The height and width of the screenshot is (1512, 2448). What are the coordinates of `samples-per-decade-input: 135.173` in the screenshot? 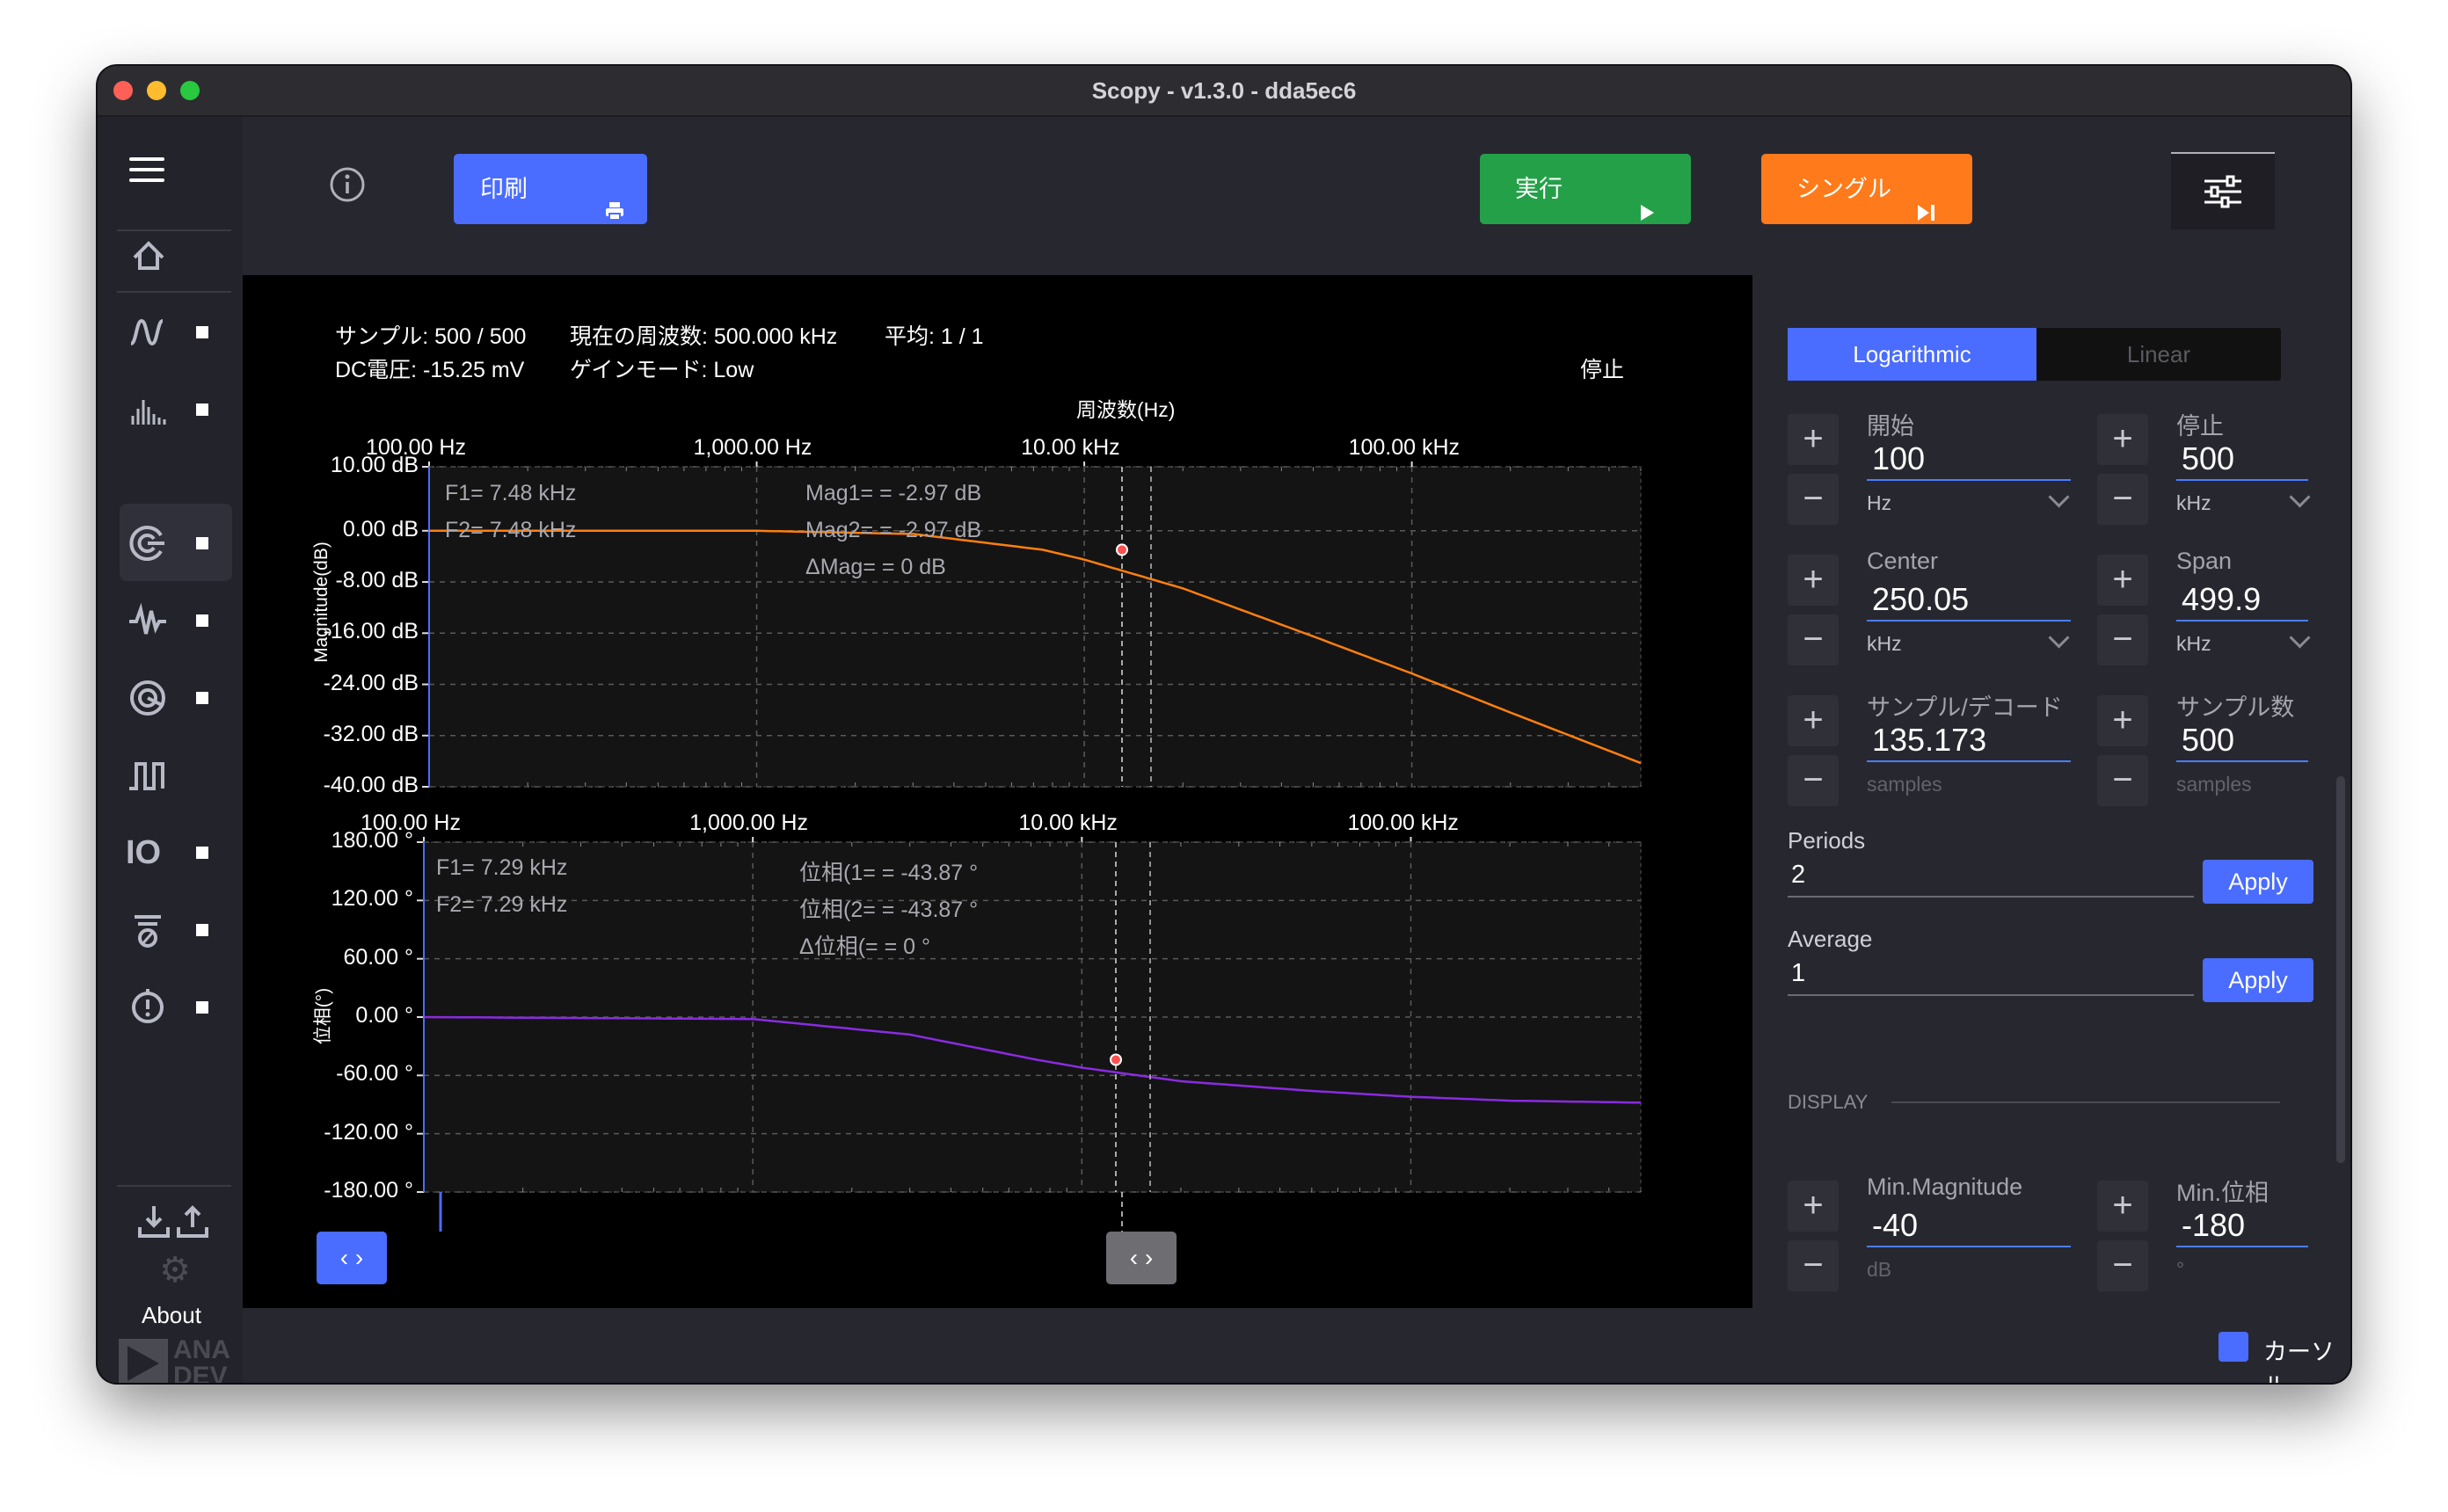 It's located at (1929, 741).